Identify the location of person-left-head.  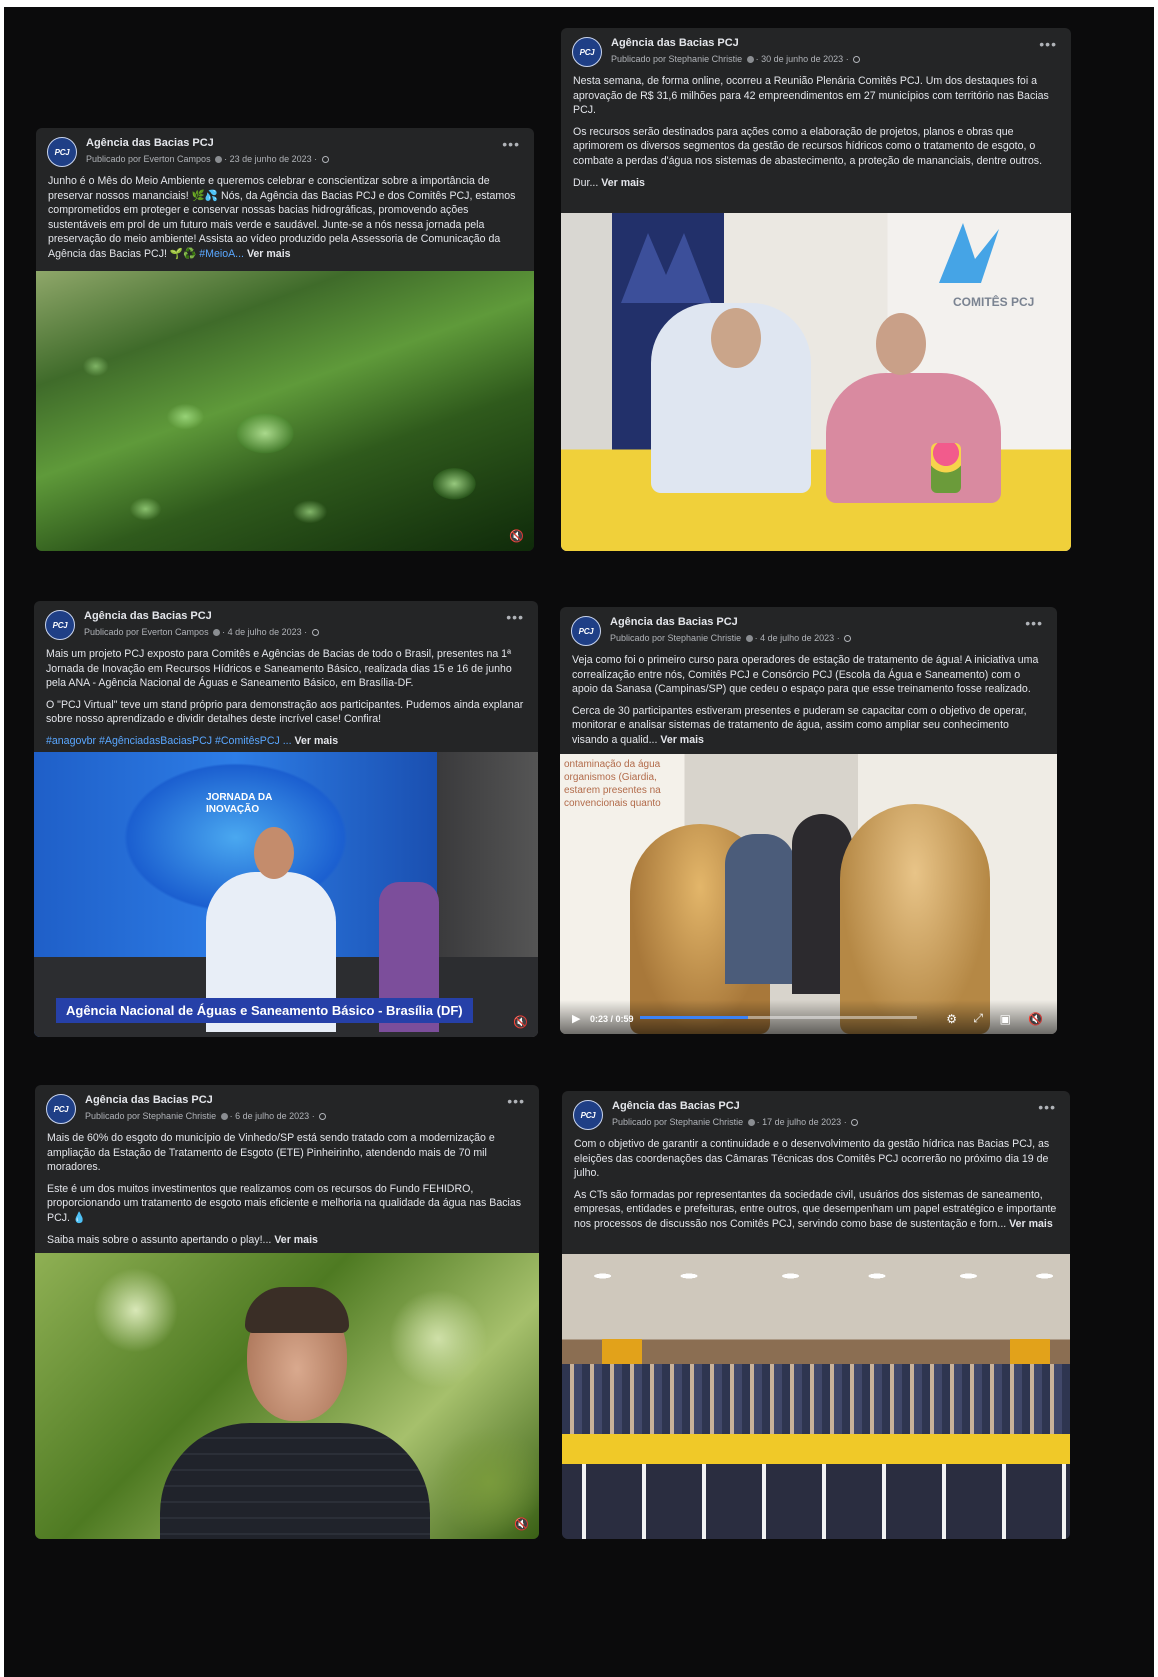
(736, 338).